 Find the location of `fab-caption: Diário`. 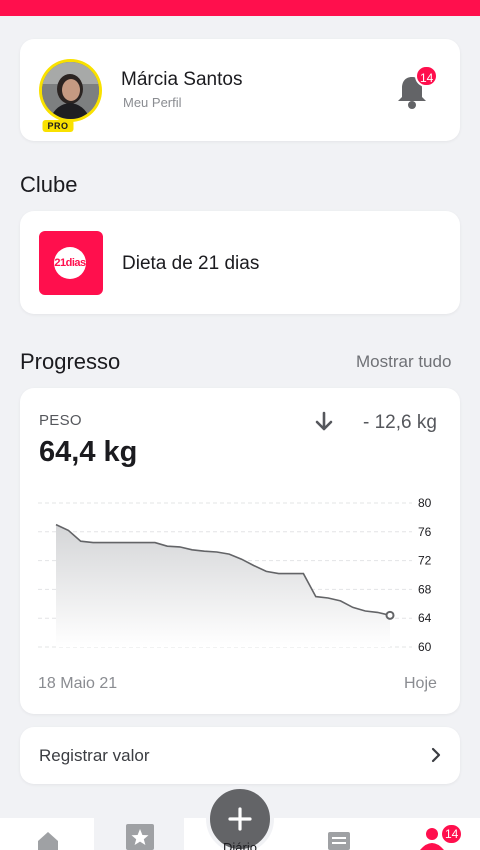

fab-caption: Diário is located at coordinates (240, 845).